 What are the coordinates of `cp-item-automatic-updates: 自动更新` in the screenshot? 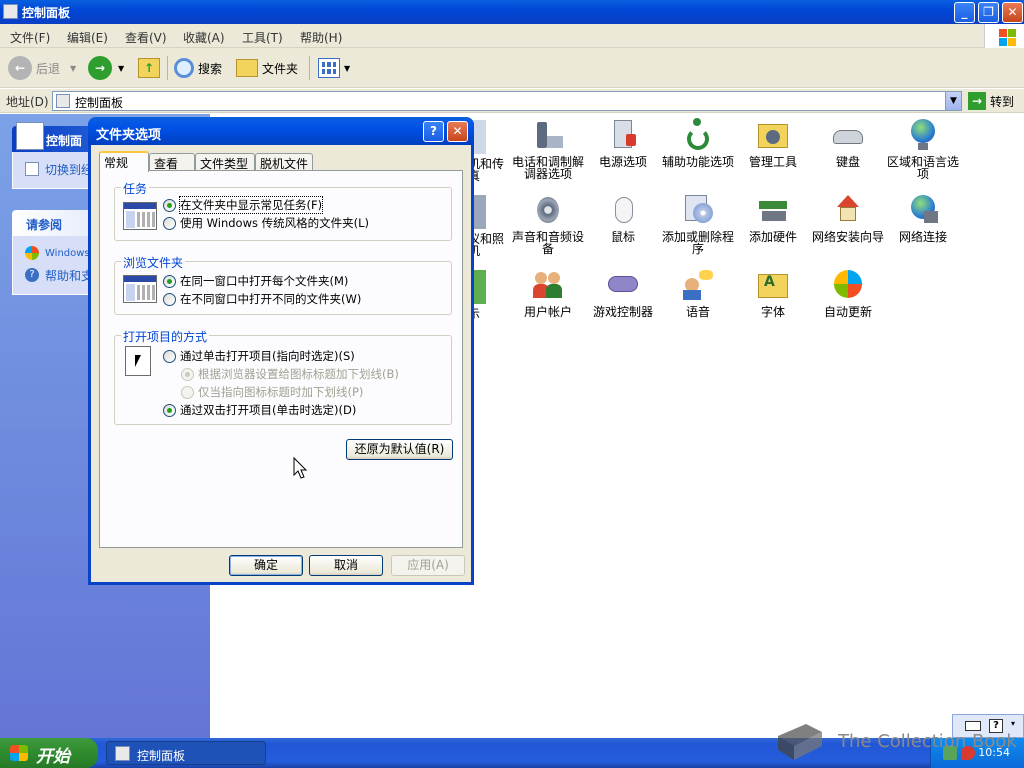 It's located at (848, 293).